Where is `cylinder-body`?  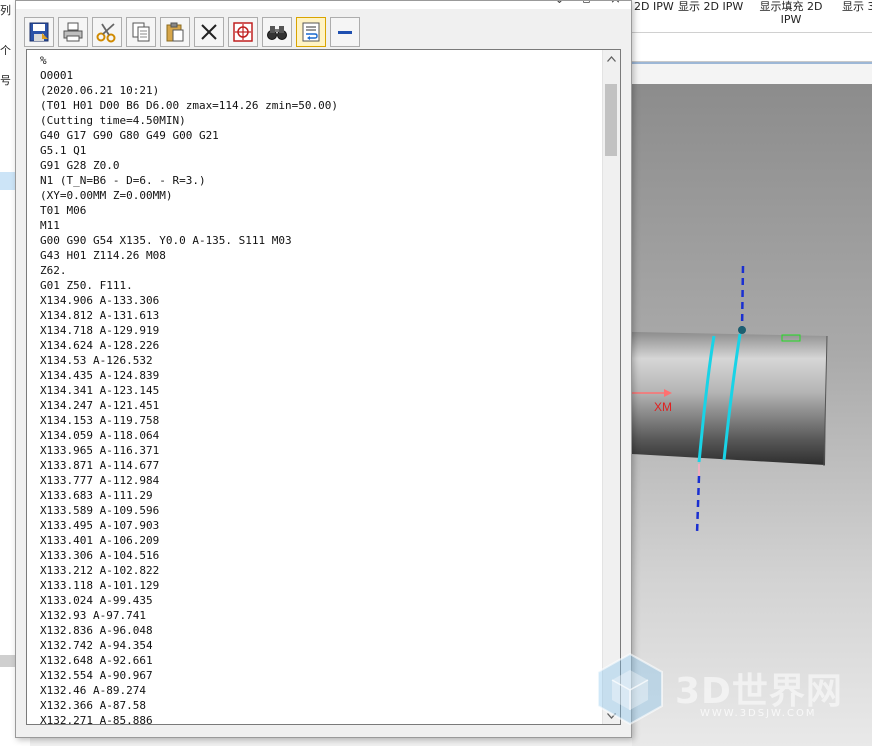
cylinder-body is located at coordinates (729, 398).